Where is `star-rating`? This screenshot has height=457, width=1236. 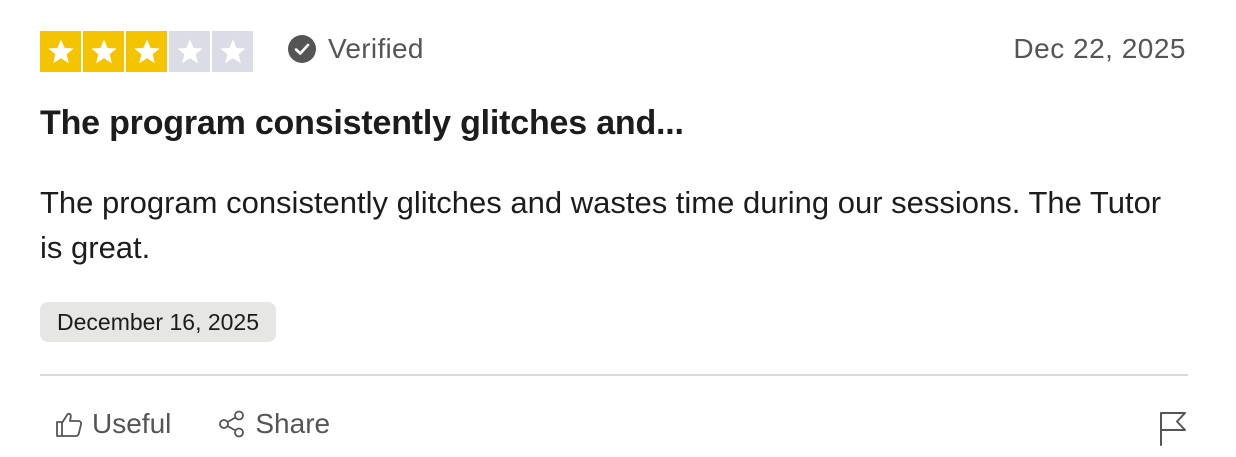
star-rating is located at coordinates (146, 51).